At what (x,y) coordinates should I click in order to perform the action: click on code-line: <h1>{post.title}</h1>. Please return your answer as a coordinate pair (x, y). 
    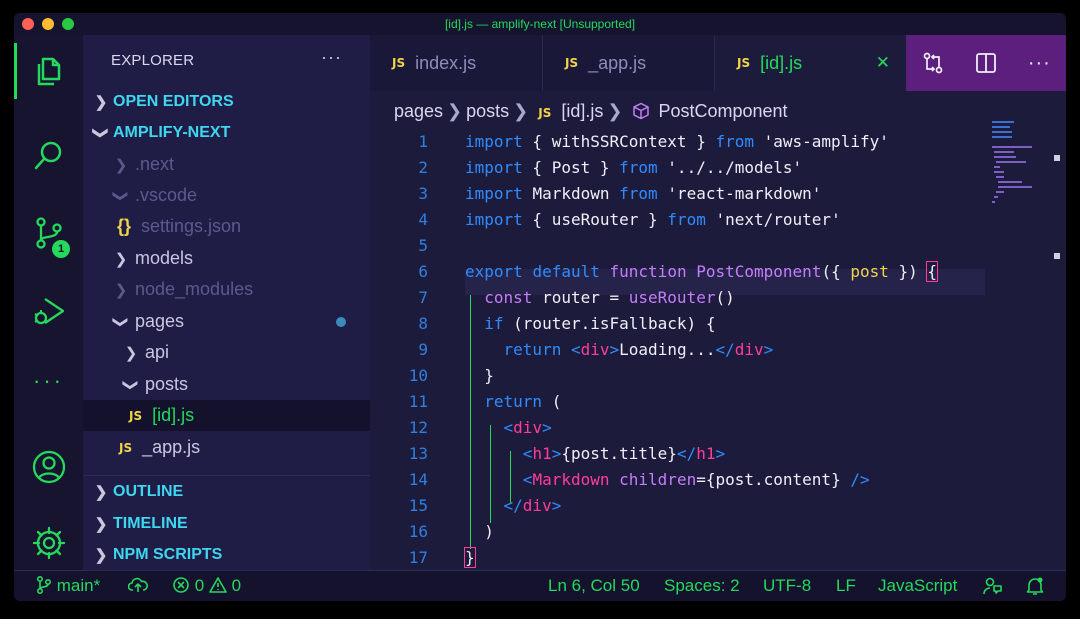
    Looking at the image, I should click on (624, 453).